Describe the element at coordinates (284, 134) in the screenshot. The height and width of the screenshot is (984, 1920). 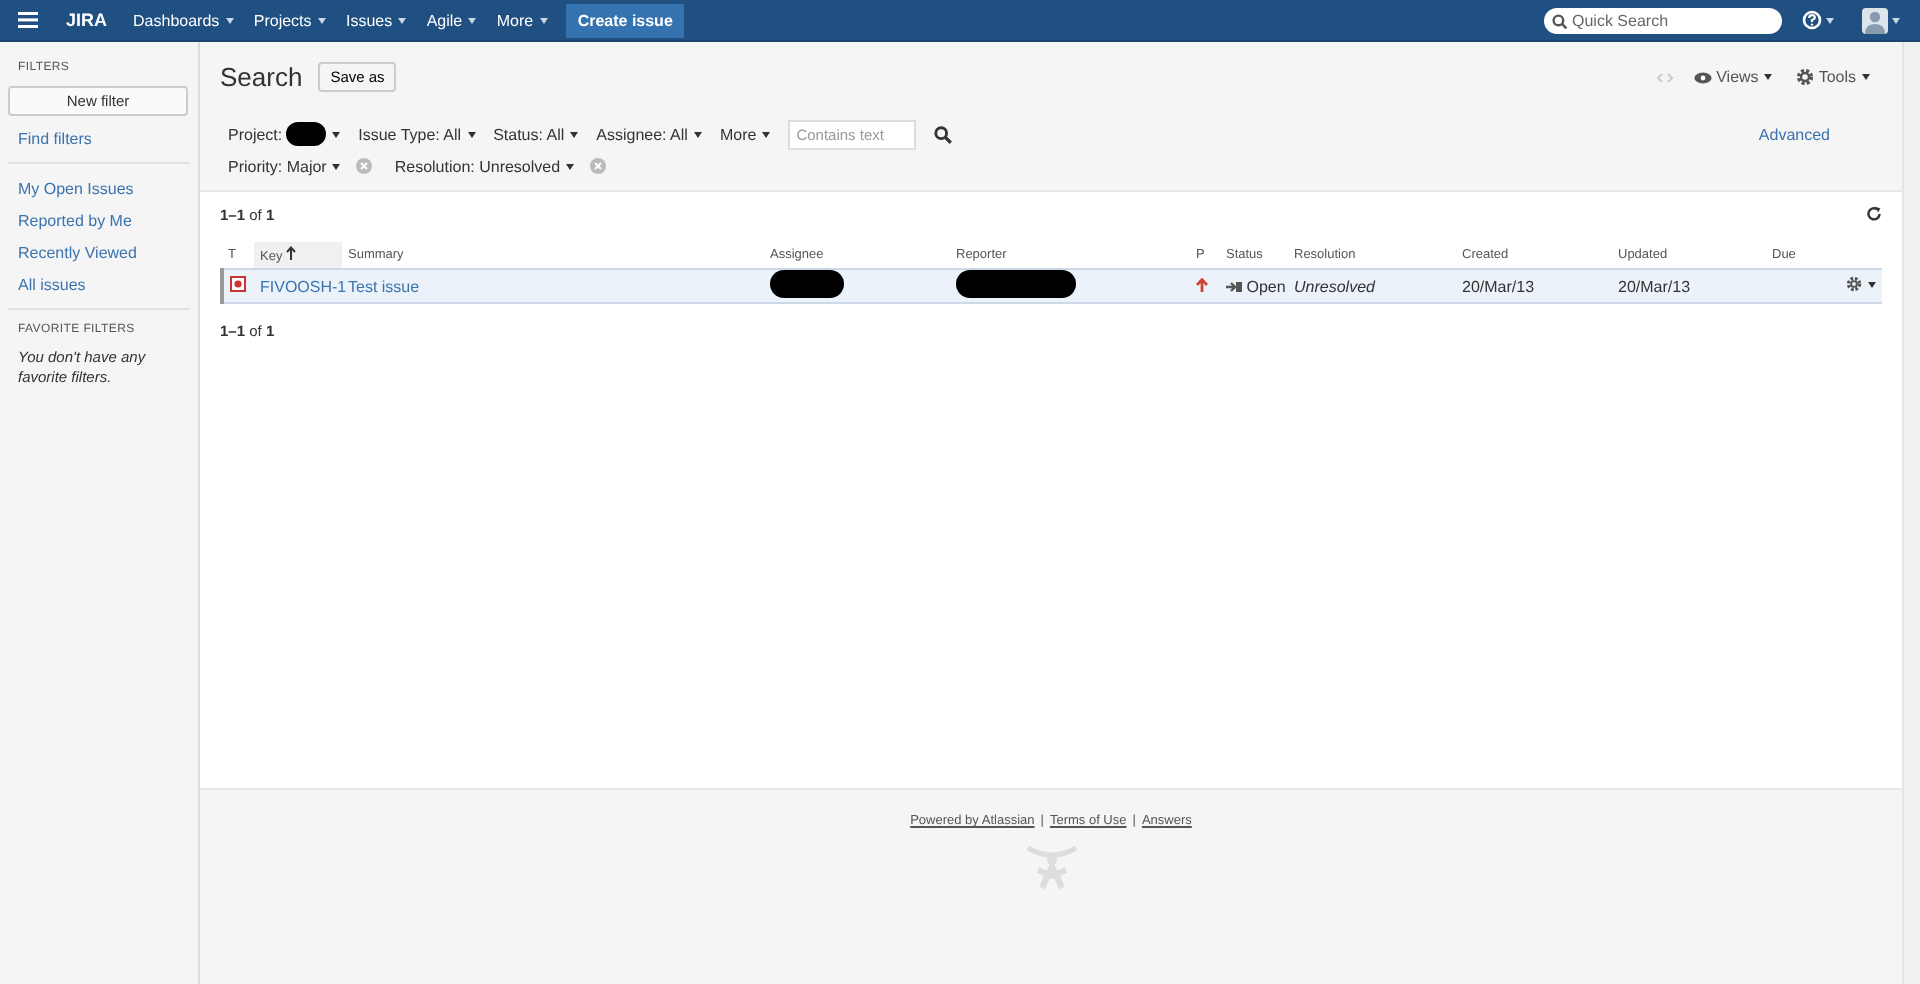
I see `project-criteria-button: Project:` at that location.